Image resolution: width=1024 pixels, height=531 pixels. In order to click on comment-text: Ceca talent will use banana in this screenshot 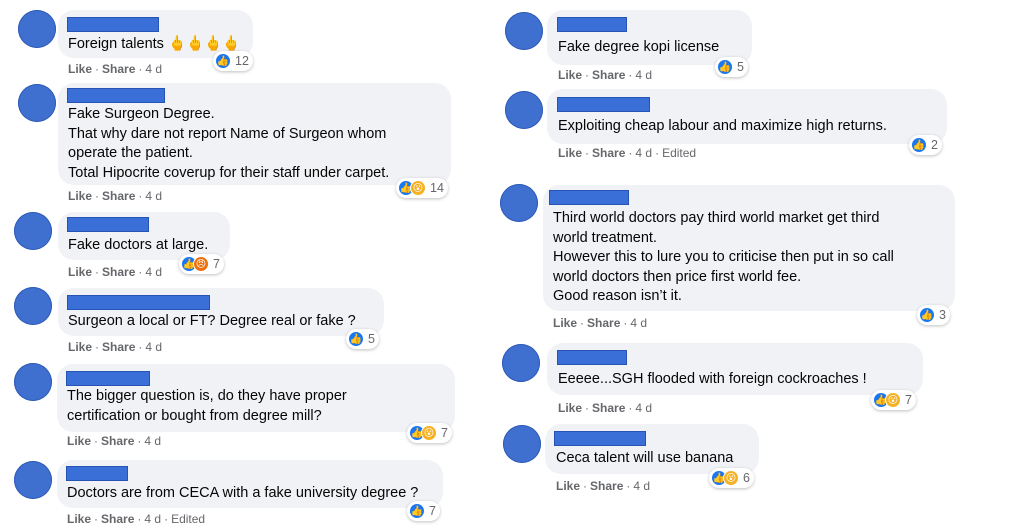, I will do `click(645, 458)`.